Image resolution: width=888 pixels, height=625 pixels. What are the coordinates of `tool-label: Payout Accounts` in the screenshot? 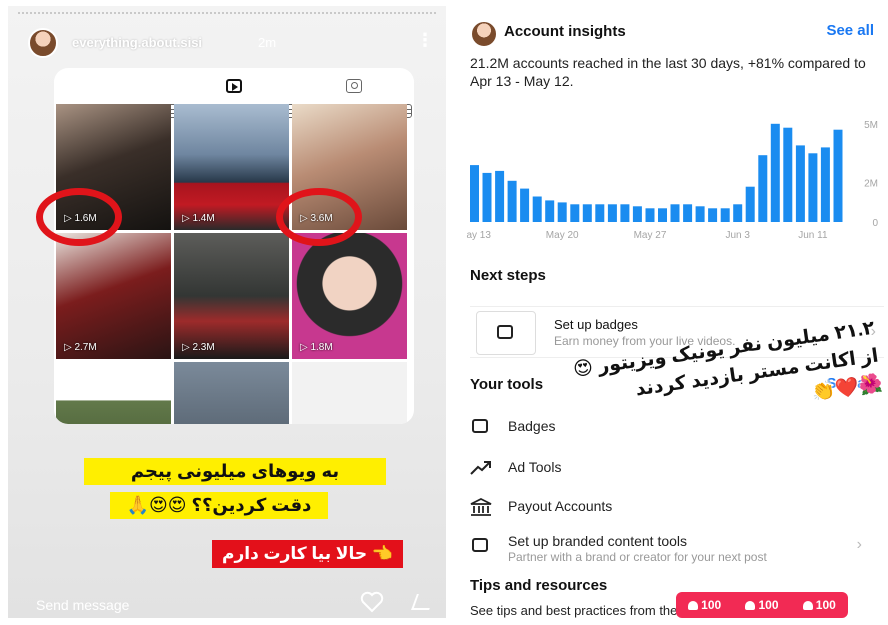 It's located at (560, 506).